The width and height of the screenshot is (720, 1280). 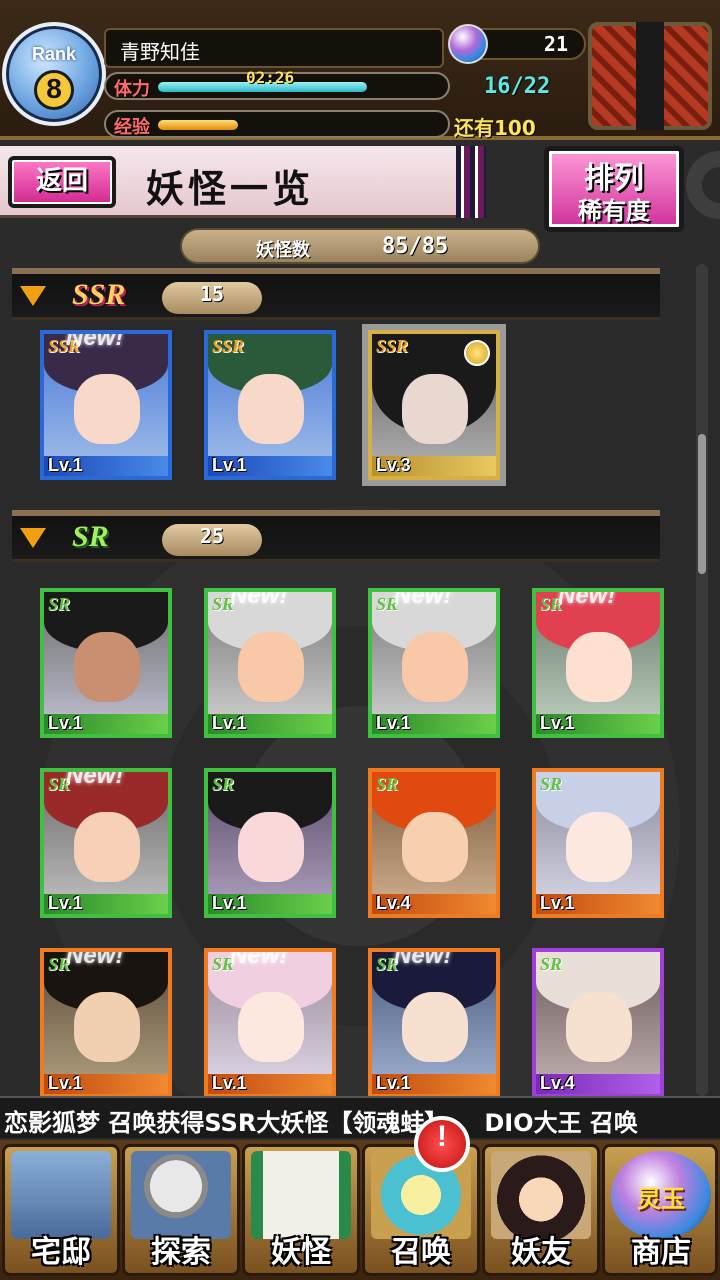 I want to click on exp-bar: 经验, so click(x=277, y=124).